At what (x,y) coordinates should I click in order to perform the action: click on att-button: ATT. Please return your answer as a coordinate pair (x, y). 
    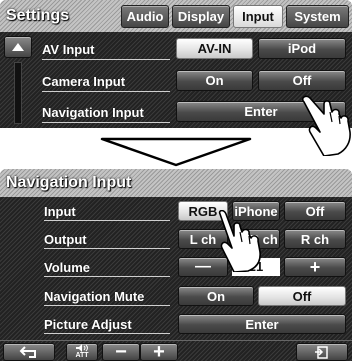
    Looking at the image, I should click on (82, 352).